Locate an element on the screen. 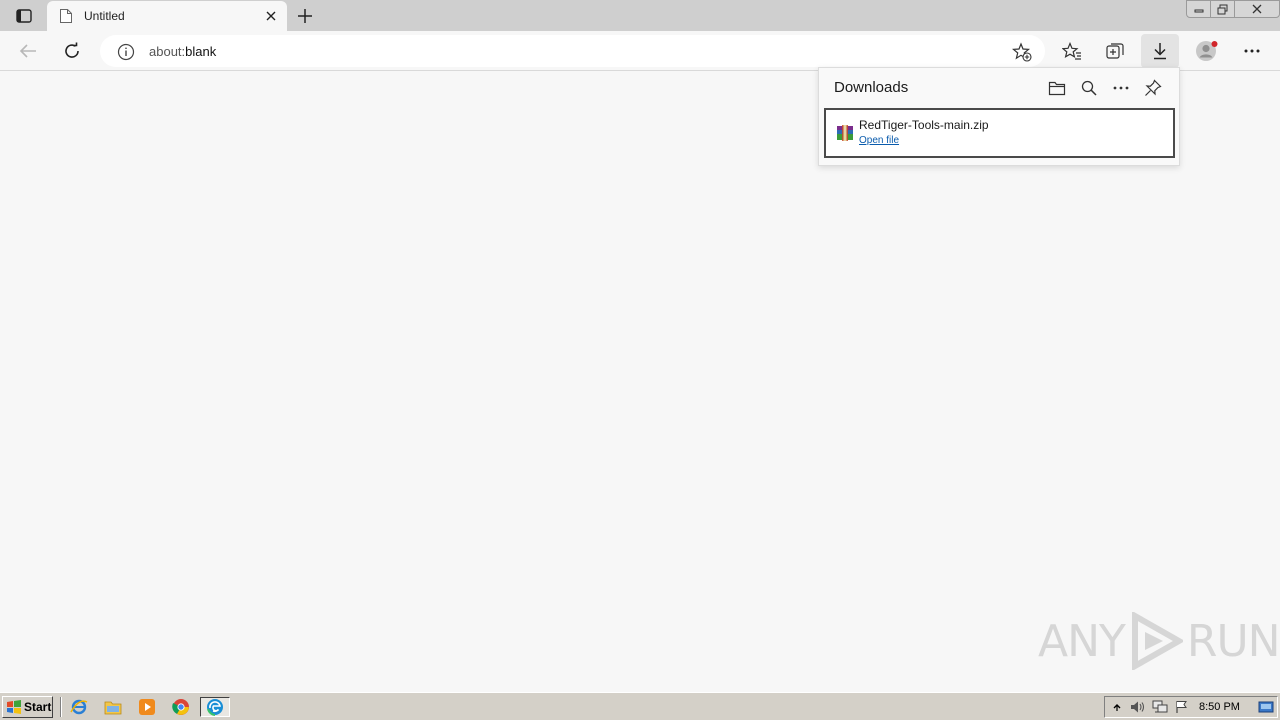  internet-explorer-icon is located at coordinates (79, 707).